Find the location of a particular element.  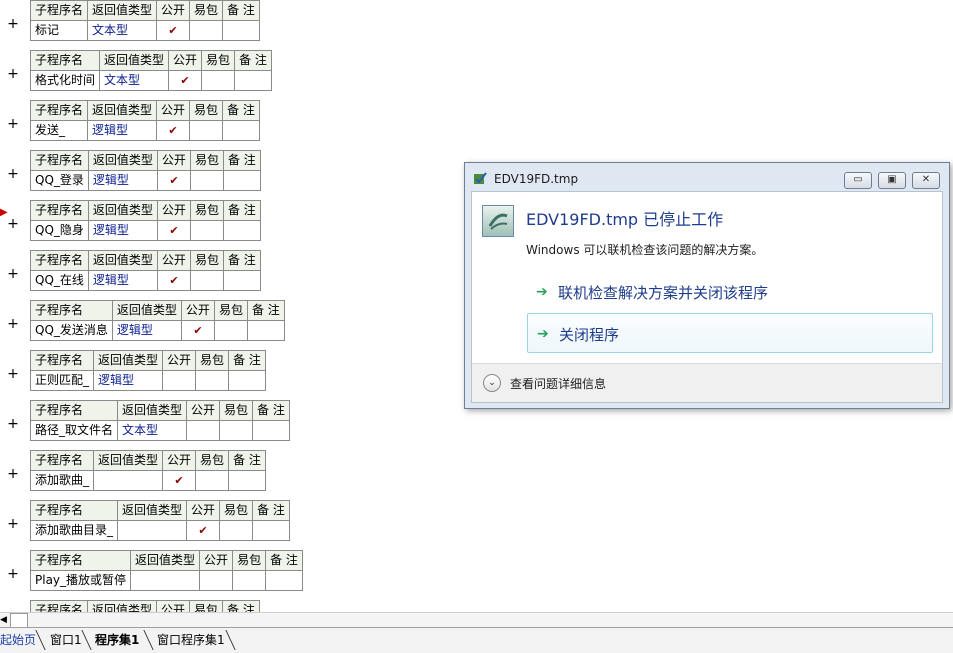

subroutine-name: 正则匹配_ is located at coordinates (62, 380).